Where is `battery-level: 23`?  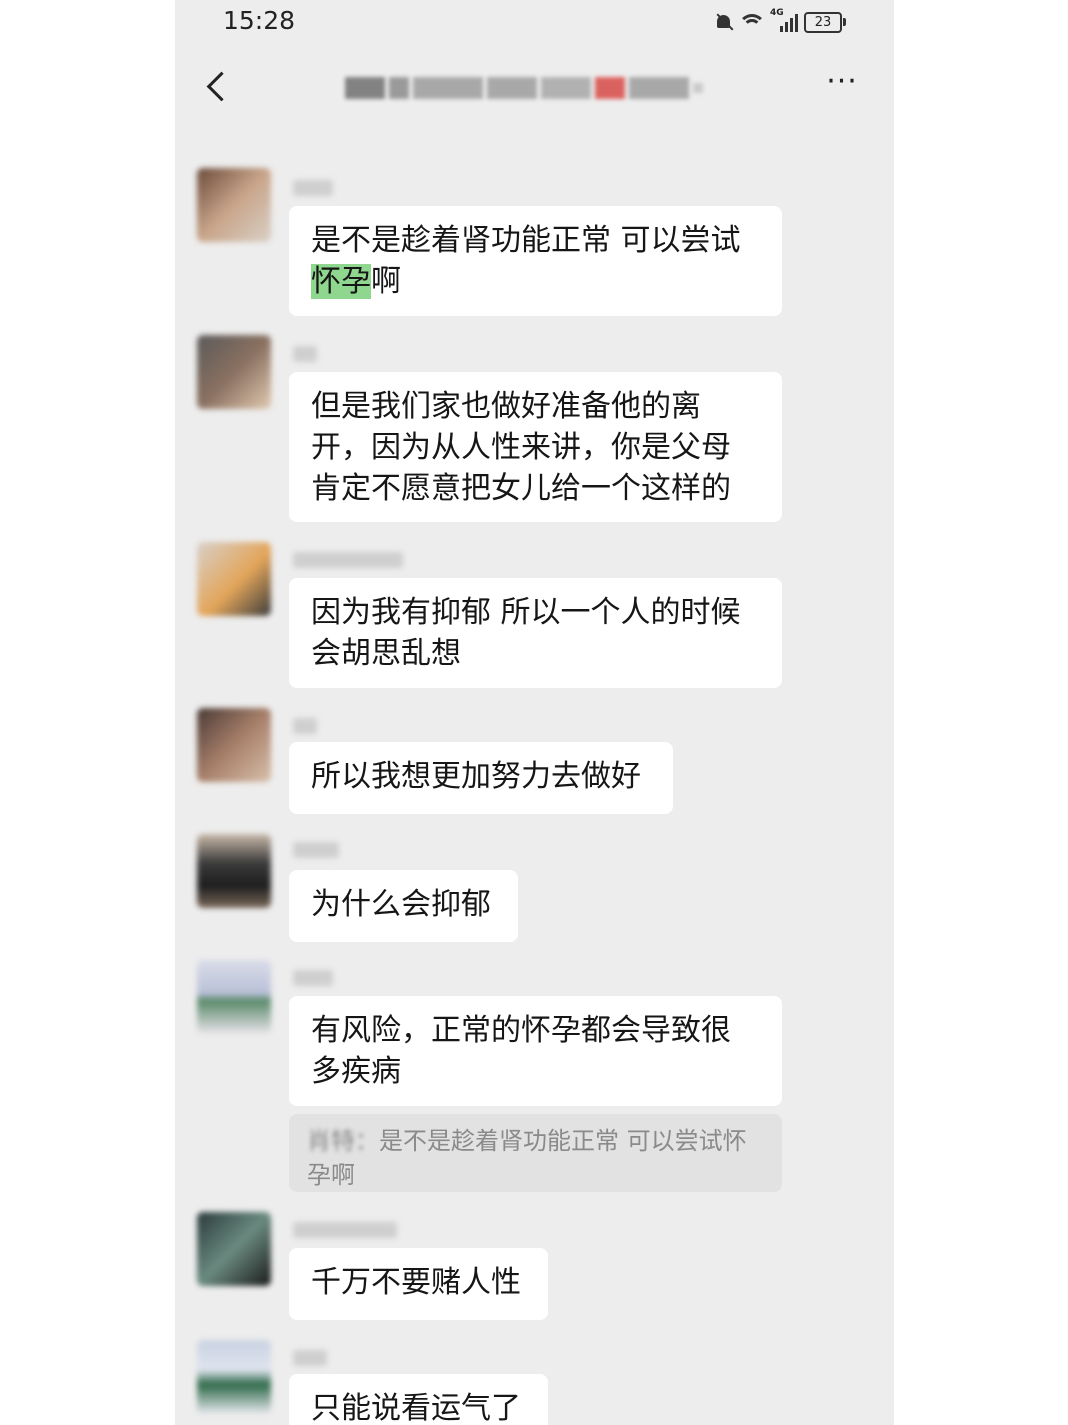
battery-level: 23 is located at coordinates (823, 22).